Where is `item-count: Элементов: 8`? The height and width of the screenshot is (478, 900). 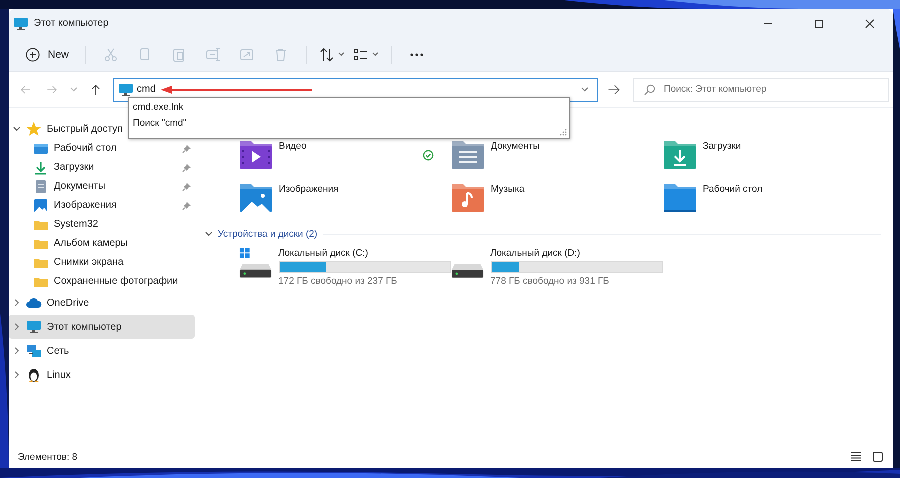
item-count: Элементов: 8 is located at coordinates (48, 457).